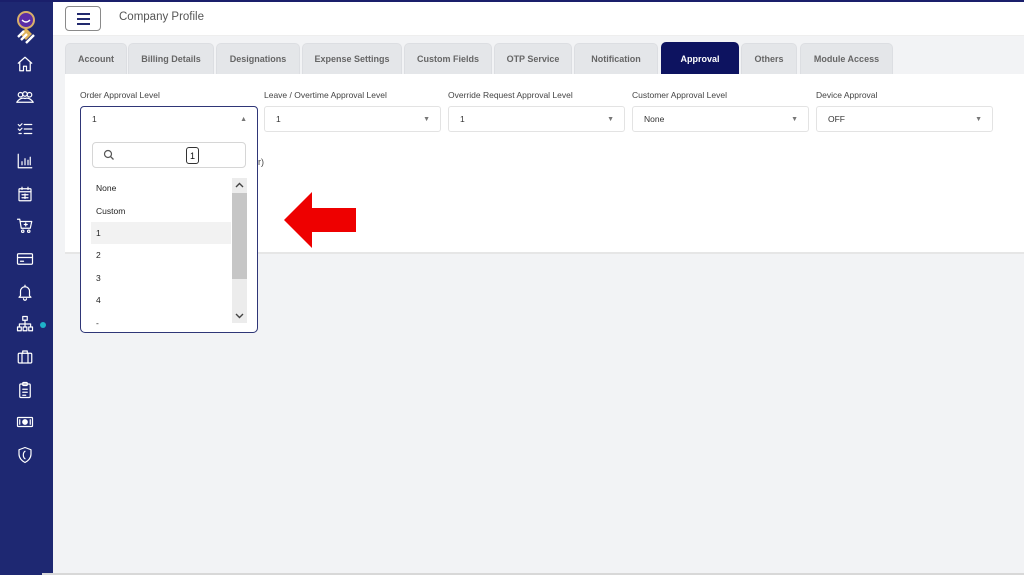 This screenshot has width=1024, height=575. I want to click on shield-icon, so click(25, 455).